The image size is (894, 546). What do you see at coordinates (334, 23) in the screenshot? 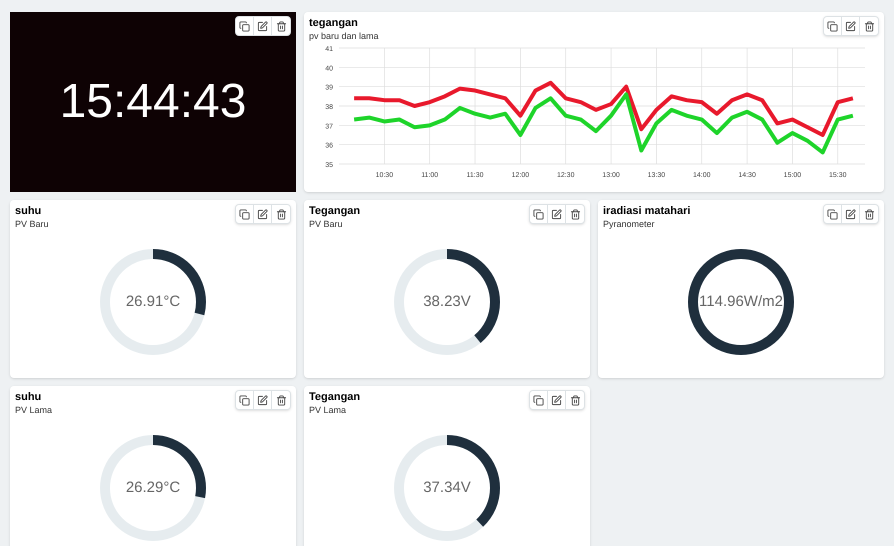
I see `widget-title: tegangan` at bounding box center [334, 23].